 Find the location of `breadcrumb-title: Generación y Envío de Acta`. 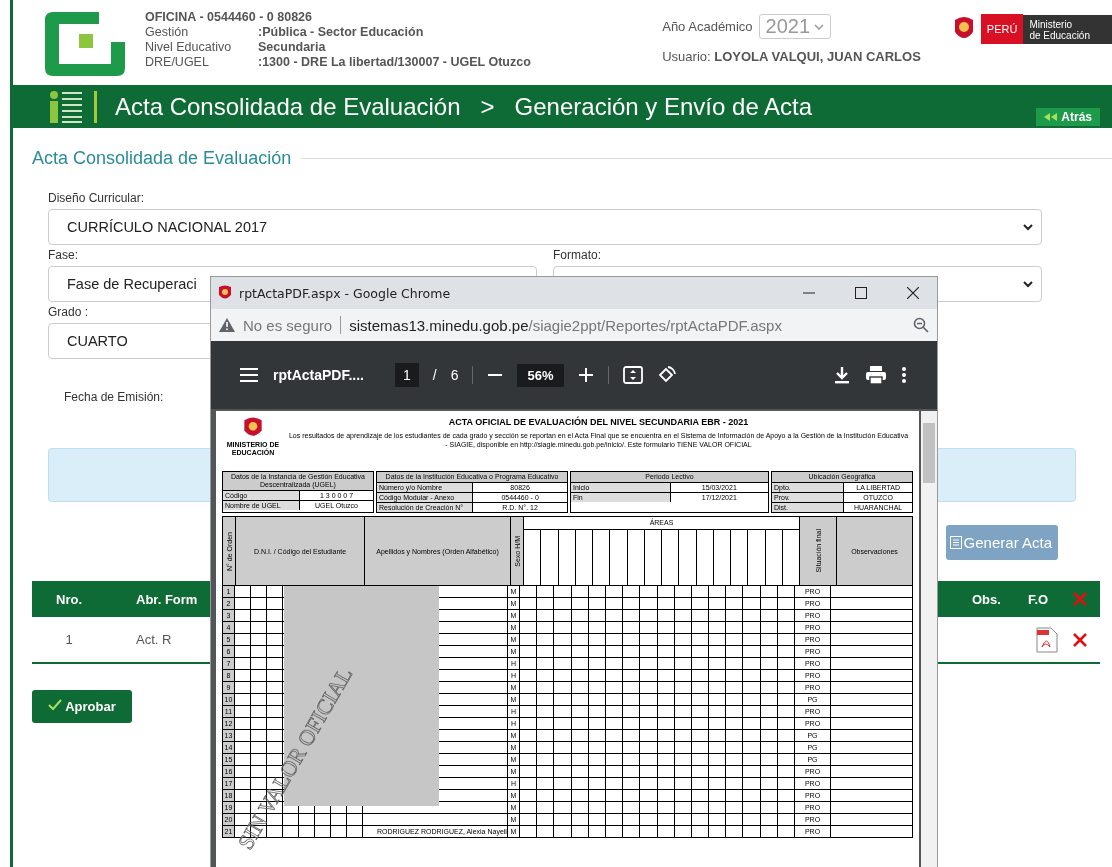

breadcrumb-title: Generación y Envío de Acta is located at coordinates (663, 106).